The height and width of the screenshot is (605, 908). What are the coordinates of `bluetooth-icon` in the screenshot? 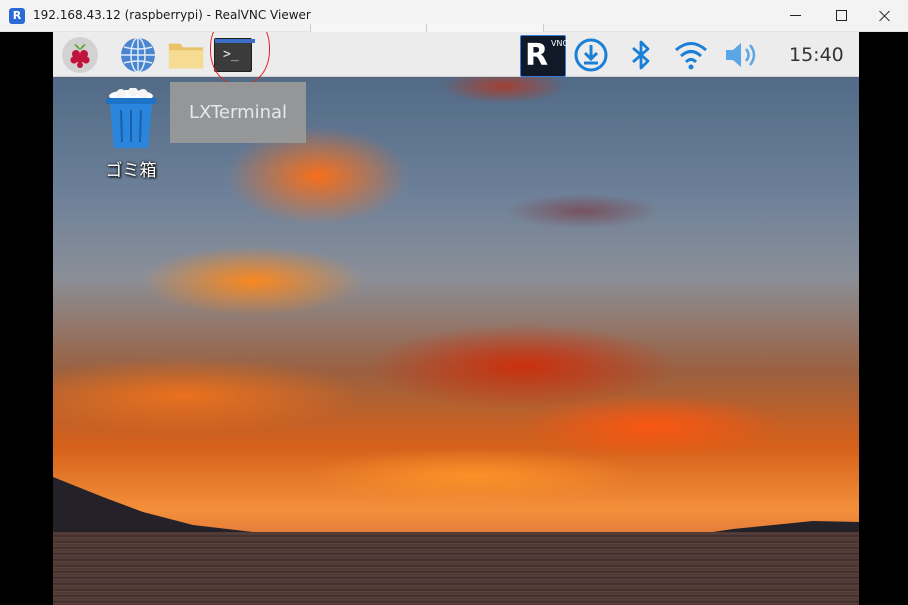 It's located at (641, 55).